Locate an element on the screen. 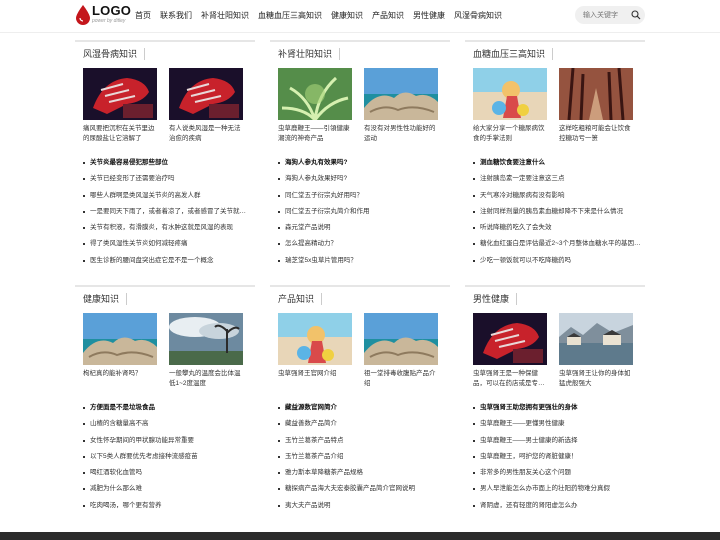  list-item: 藏益善数产品简介 is located at coordinates (362, 424).